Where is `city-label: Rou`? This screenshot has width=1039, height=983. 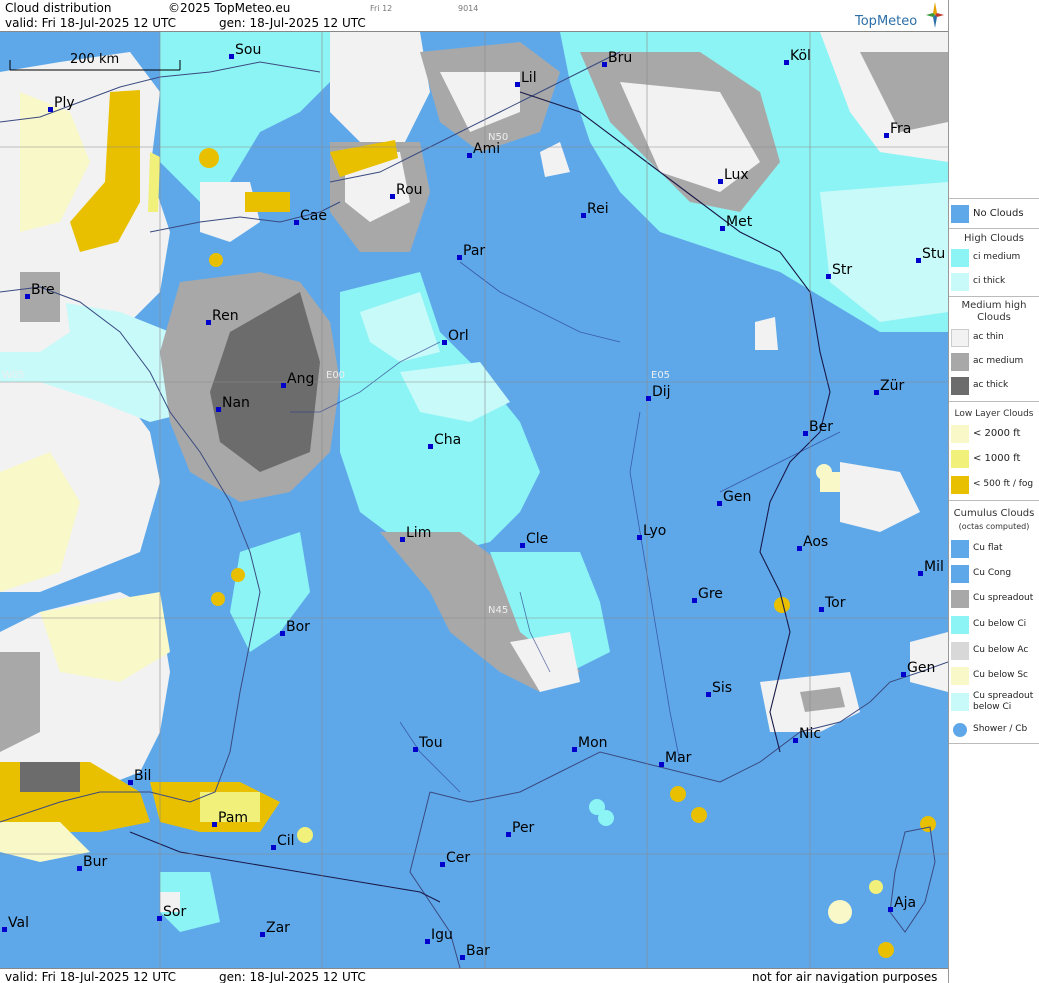
city-label: Rou is located at coordinates (406, 190).